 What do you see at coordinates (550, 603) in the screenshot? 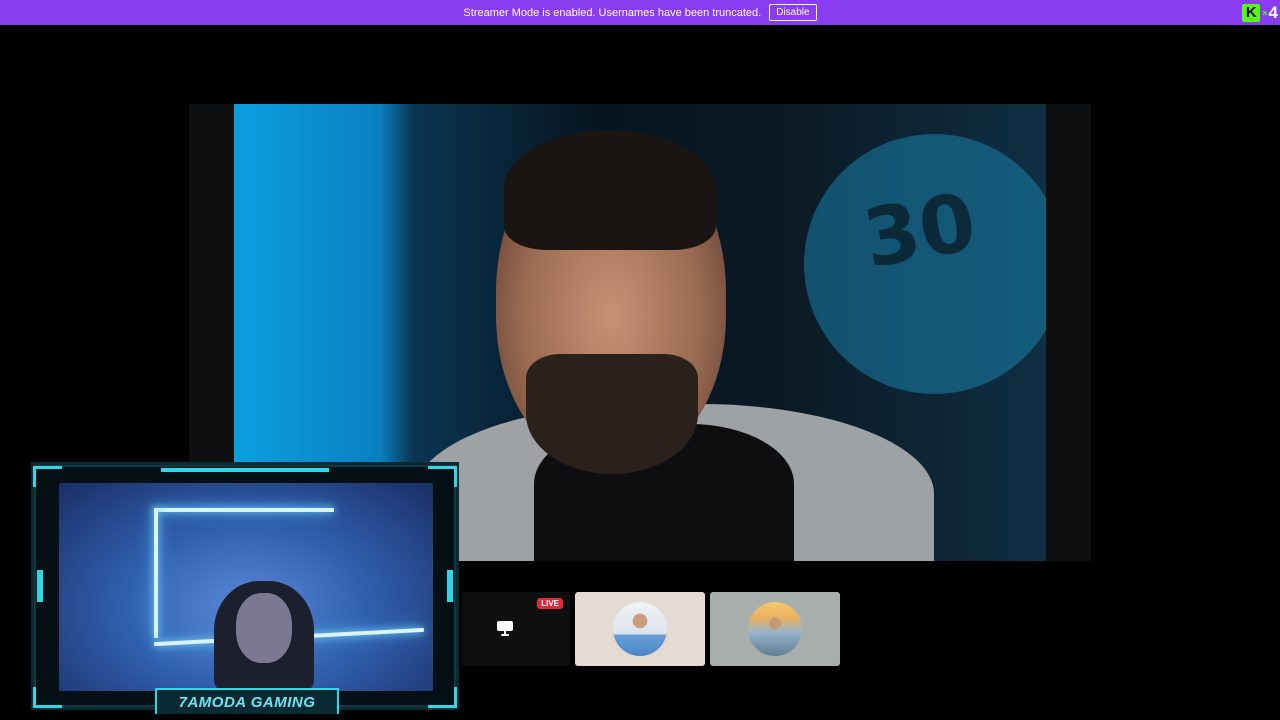
I see `live-badge: LIVE` at bounding box center [550, 603].